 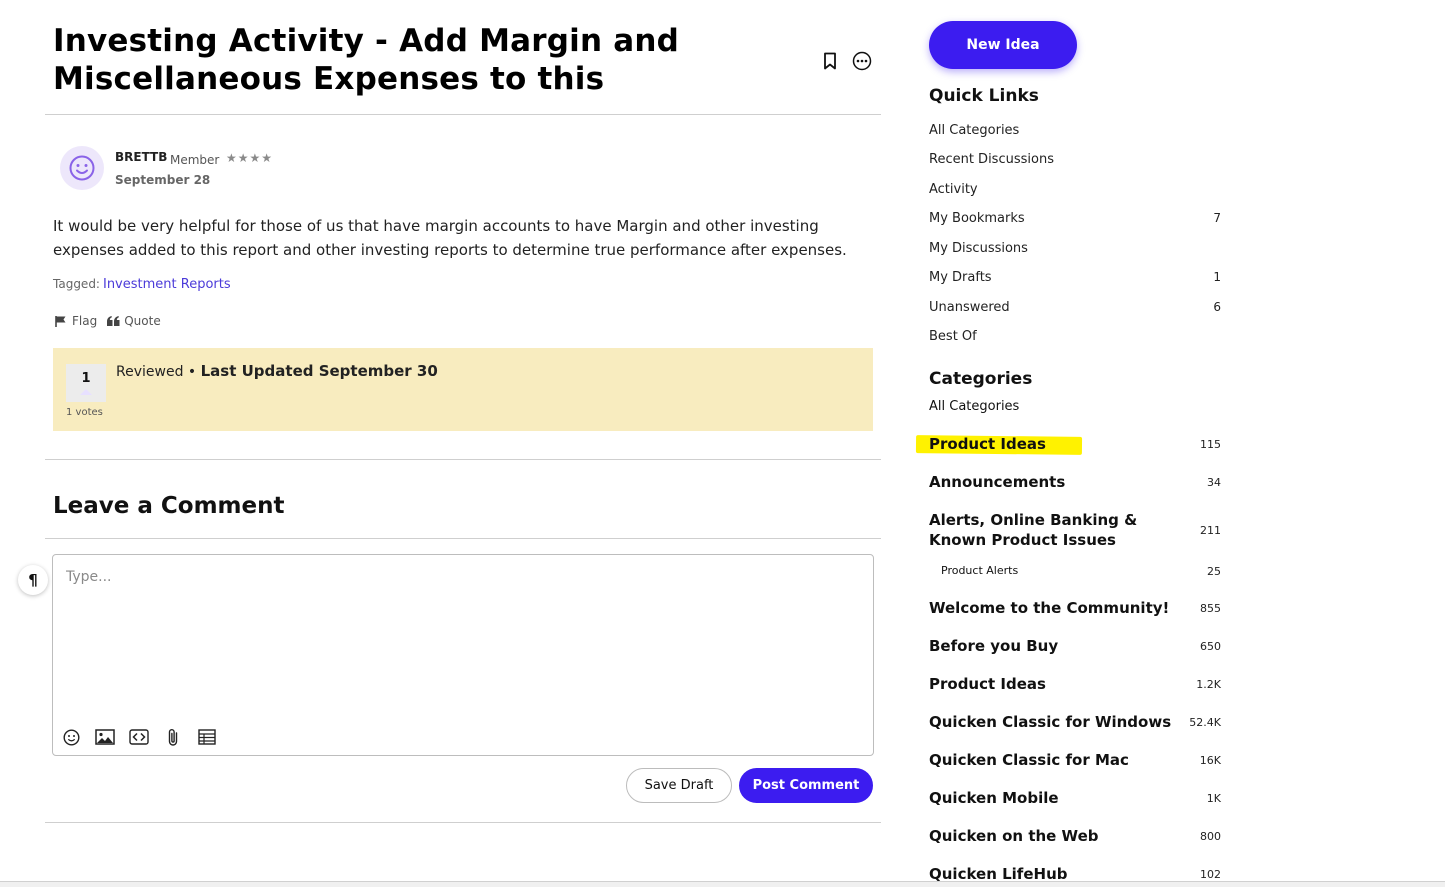 What do you see at coordinates (463, 459) in the screenshot?
I see `post-divider` at bounding box center [463, 459].